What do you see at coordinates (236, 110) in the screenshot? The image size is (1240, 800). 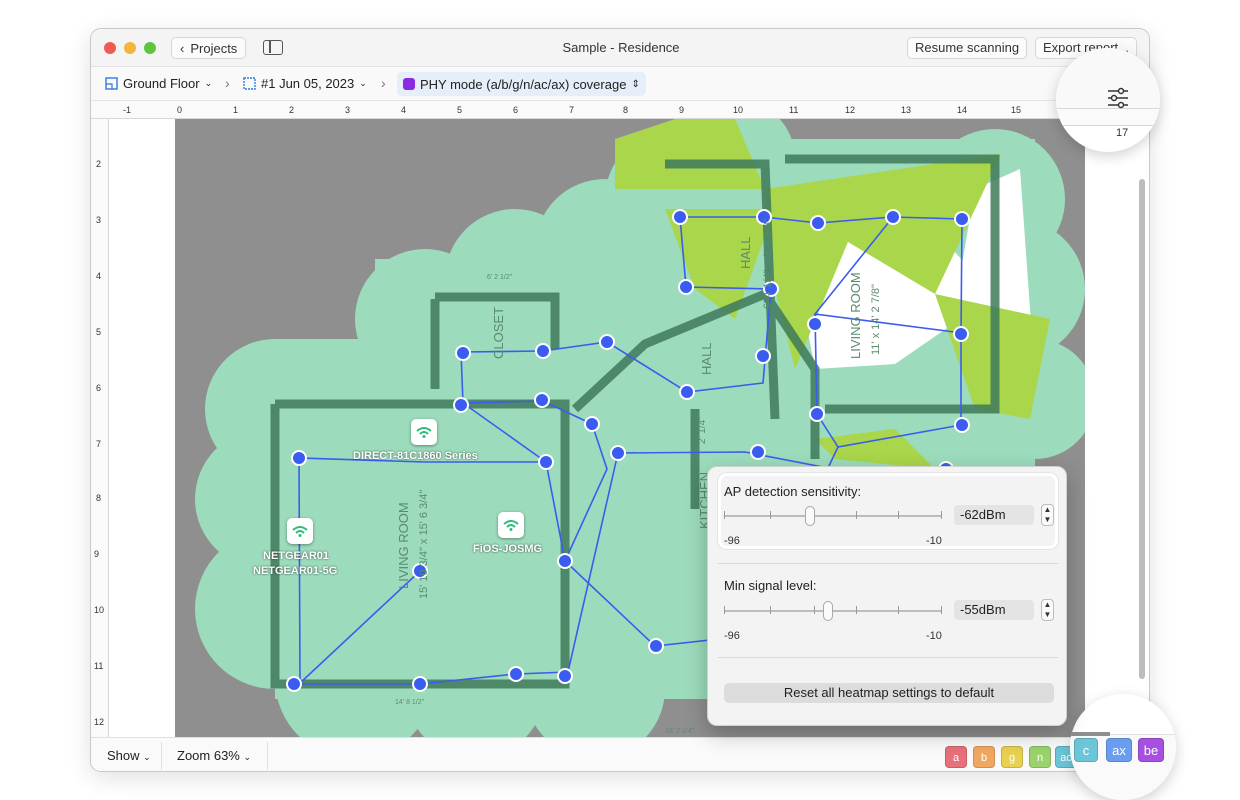 I see `ruler-label: 1` at bounding box center [236, 110].